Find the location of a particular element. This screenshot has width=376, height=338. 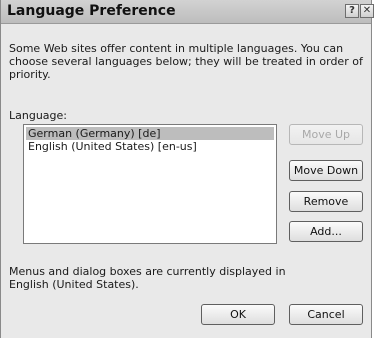

list-item-german: German (Germany) [de] is located at coordinates (150, 133).